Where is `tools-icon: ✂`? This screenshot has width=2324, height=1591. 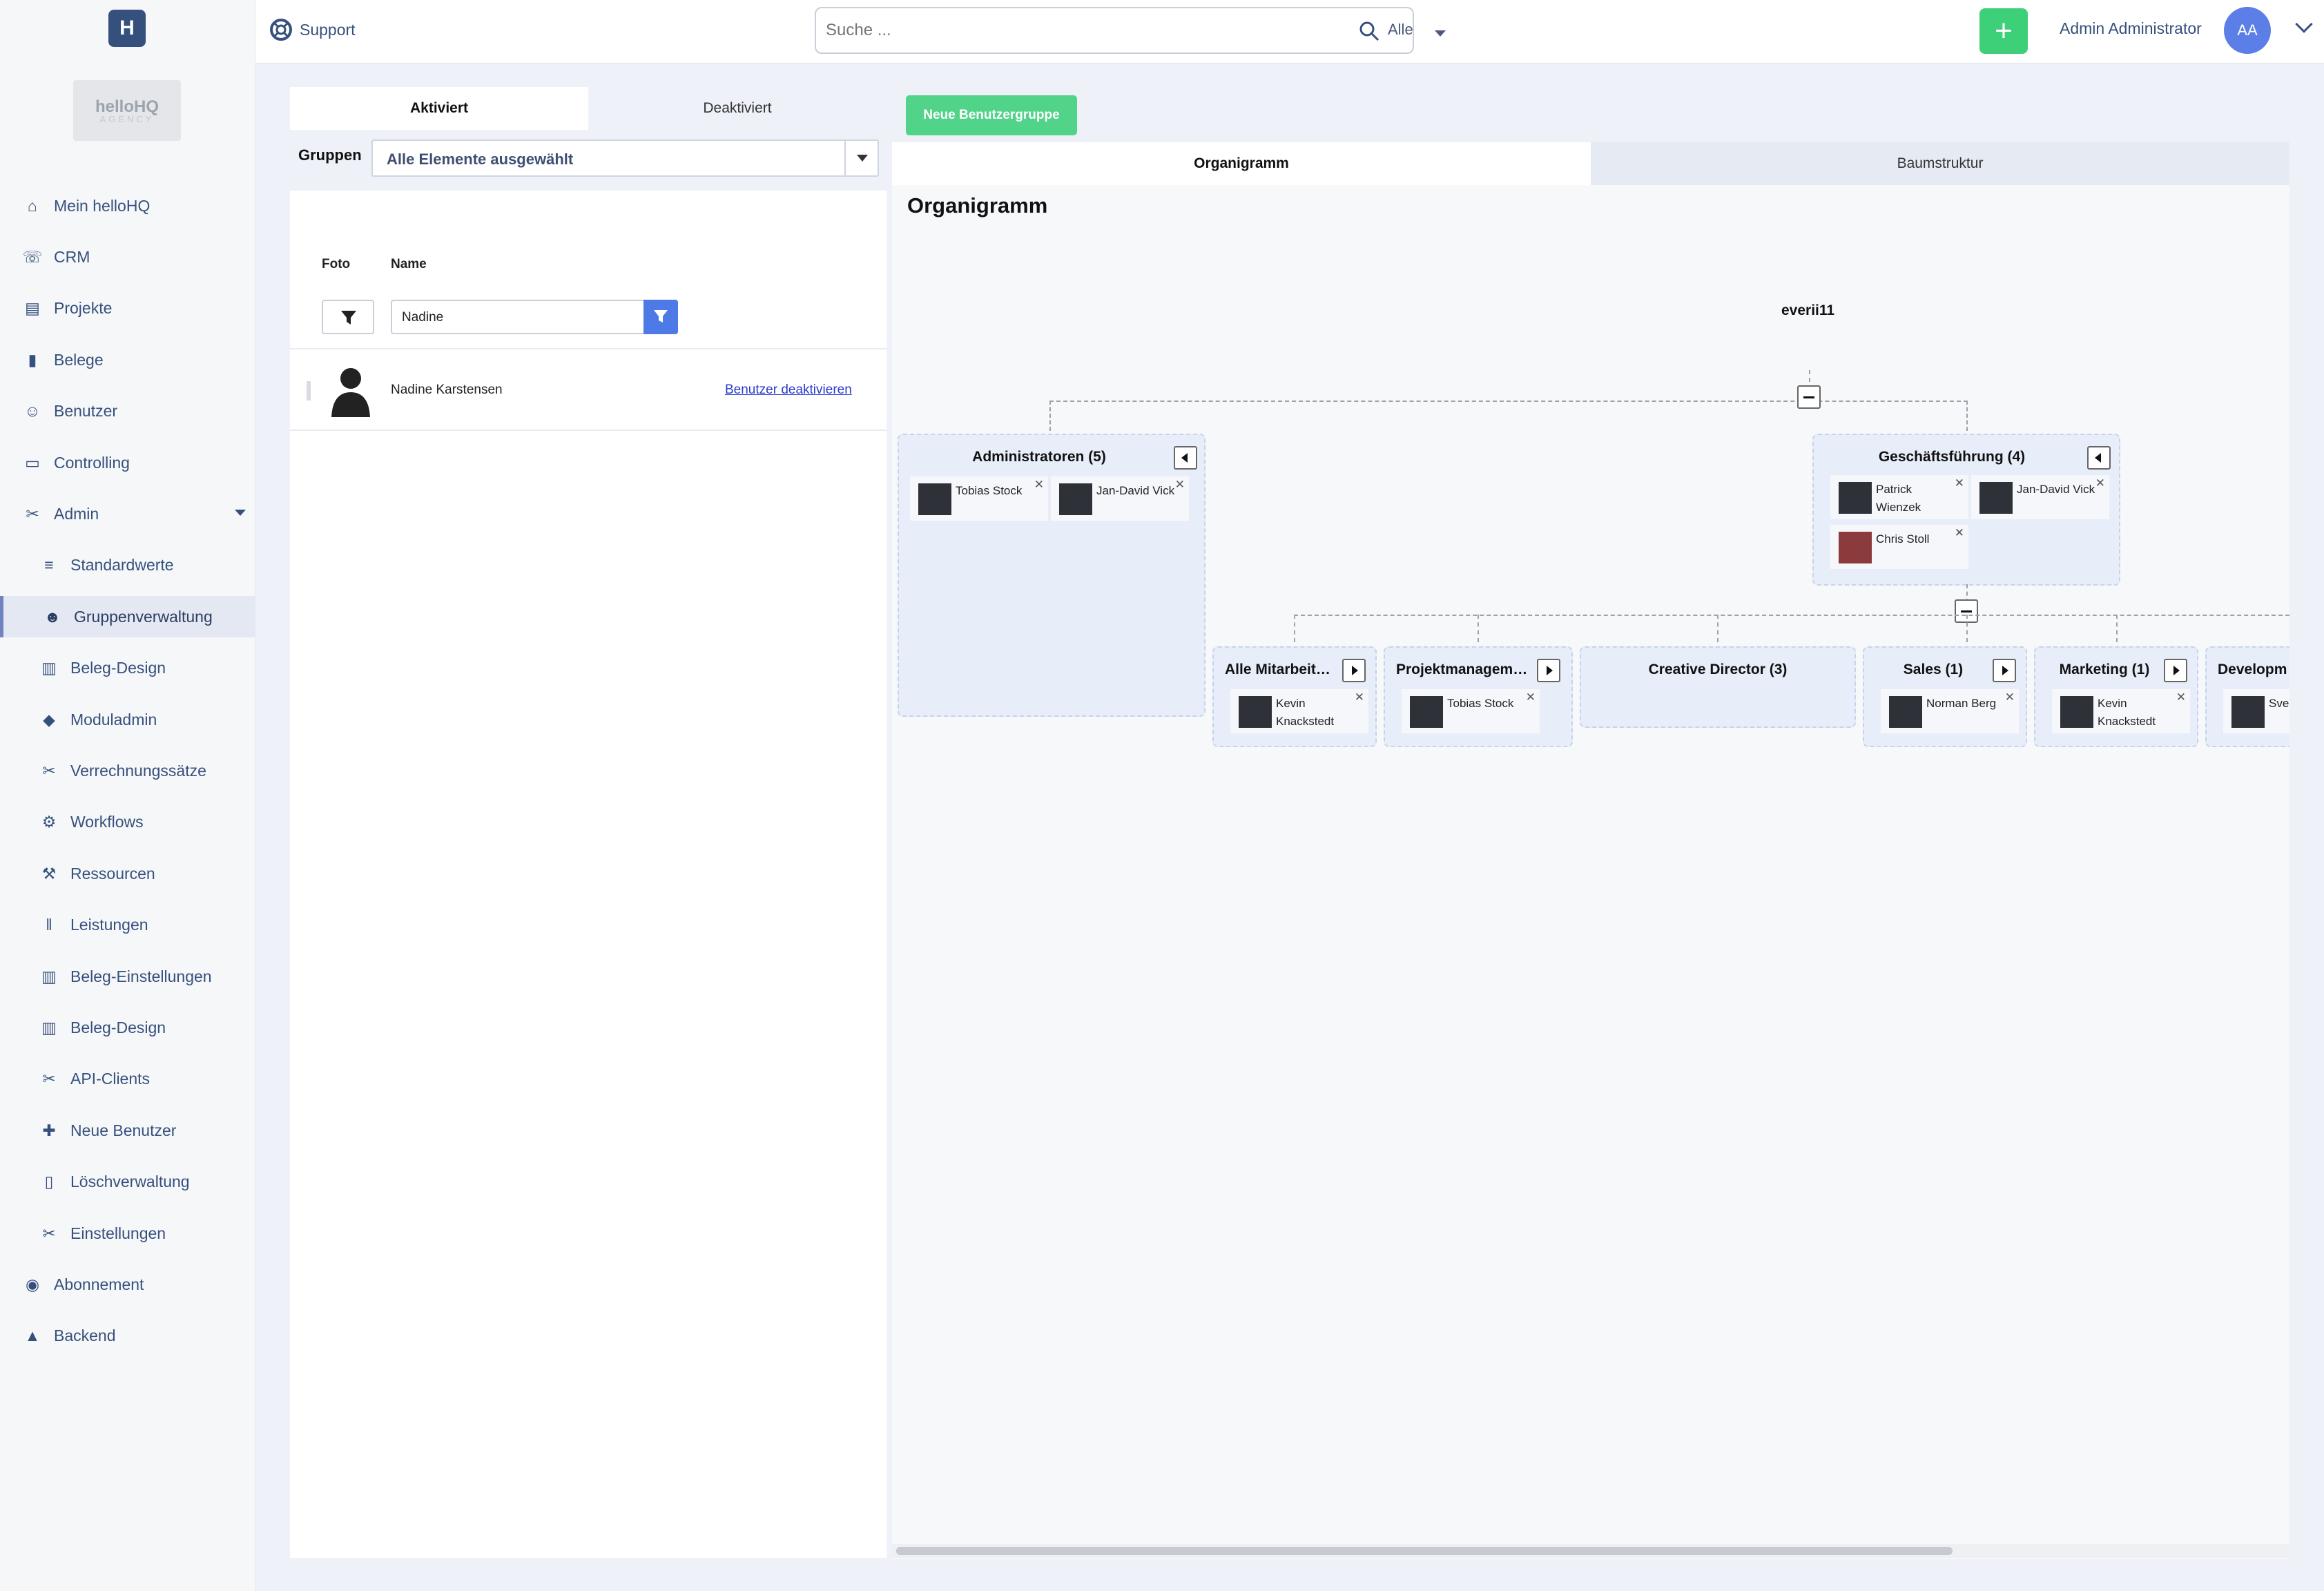
tools-icon: ✂ is located at coordinates (49, 1079).